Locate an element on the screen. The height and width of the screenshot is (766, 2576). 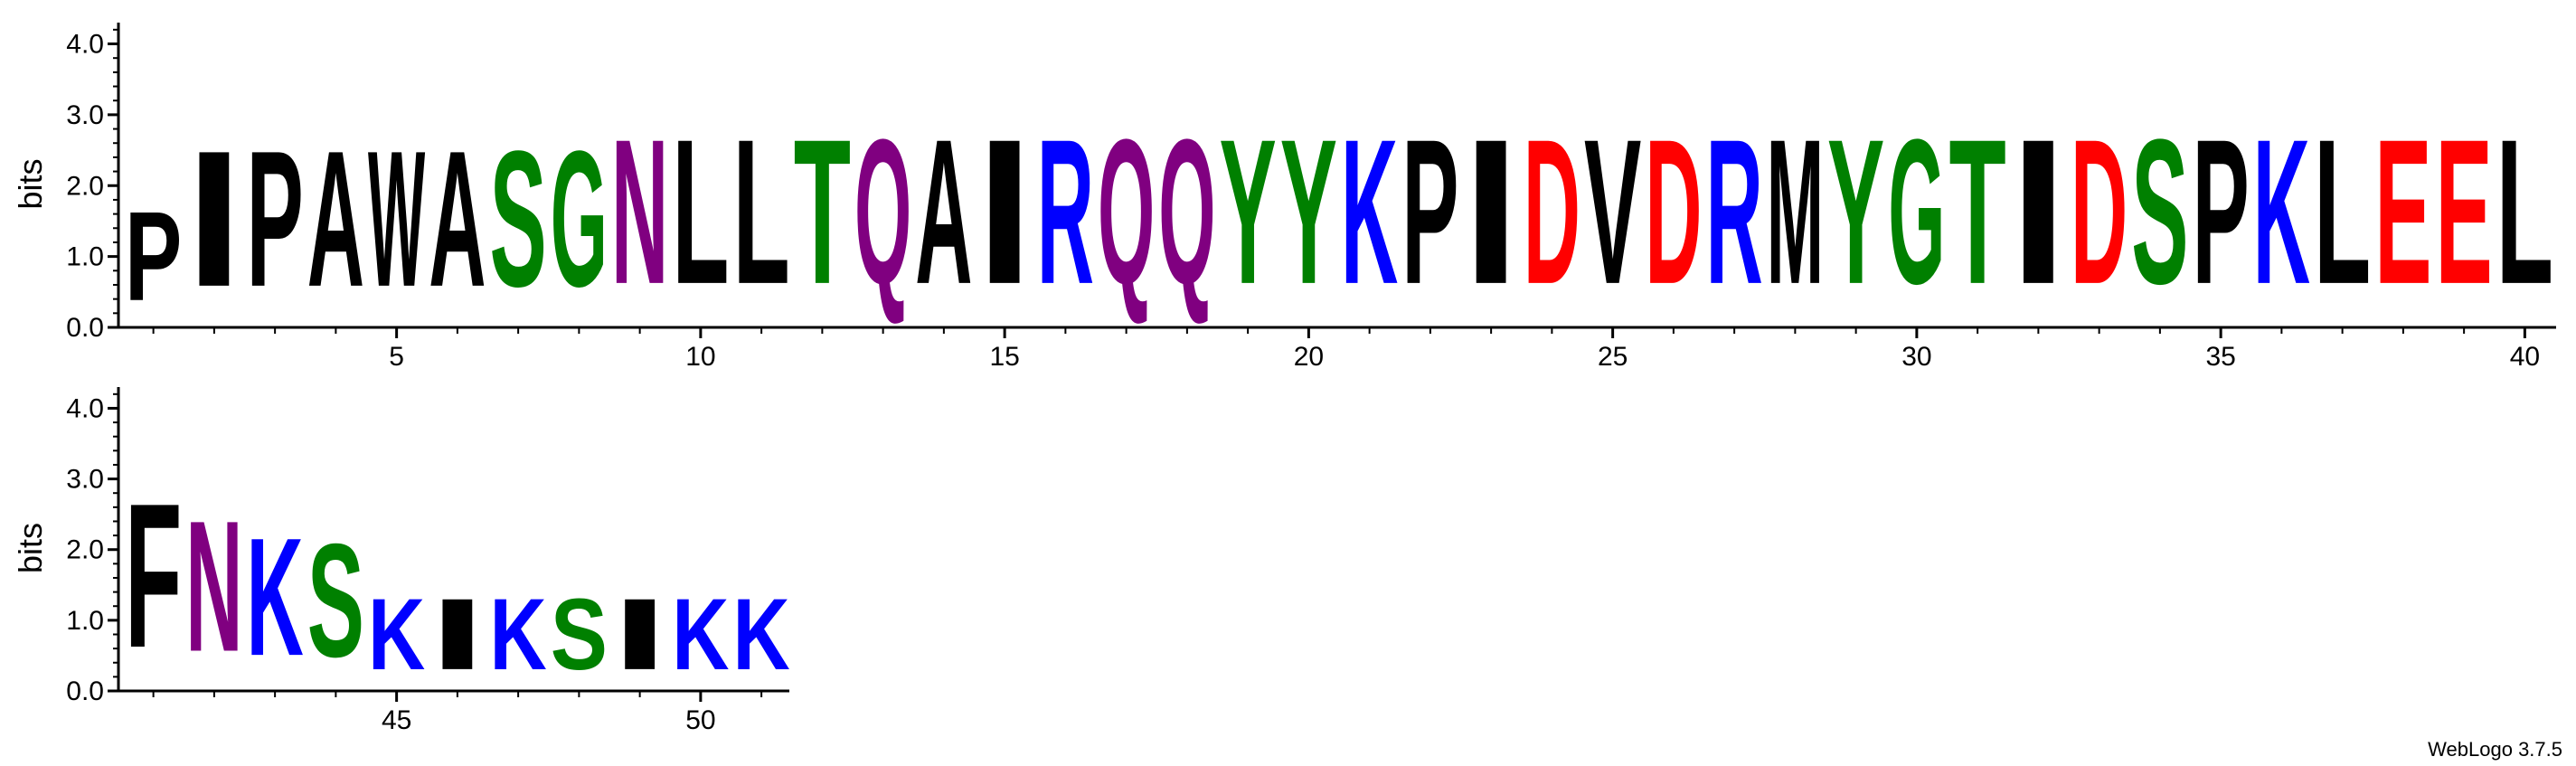
x-tick-label: 25 is located at coordinates (1613, 357).